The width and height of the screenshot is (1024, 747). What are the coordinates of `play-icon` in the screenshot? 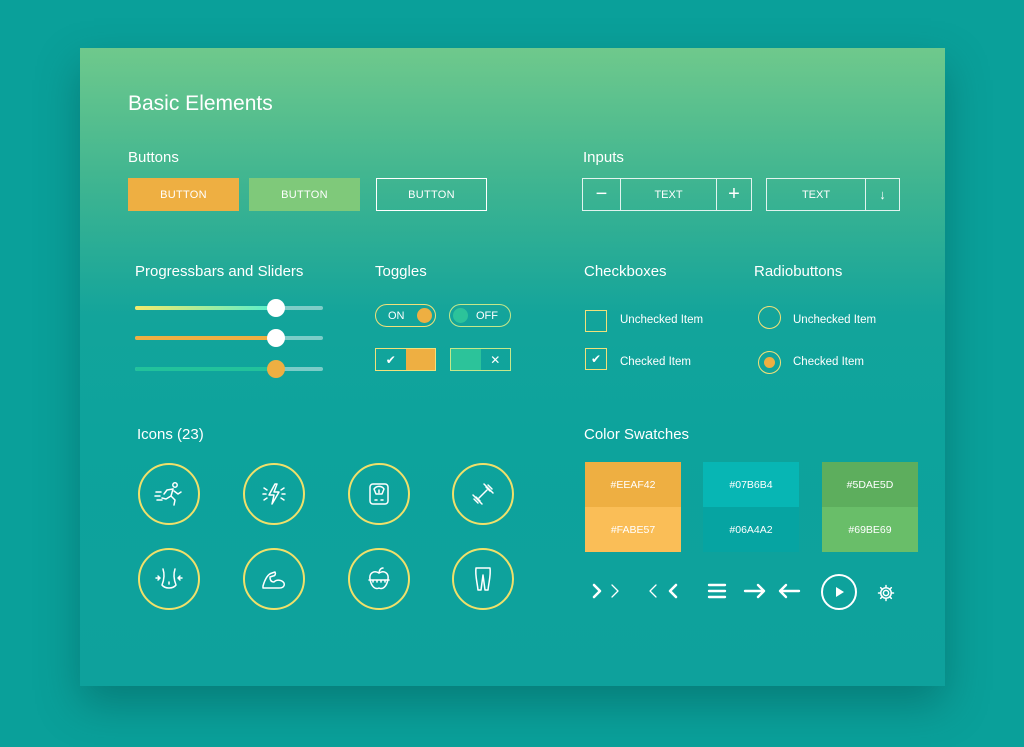 It's located at (839, 592).